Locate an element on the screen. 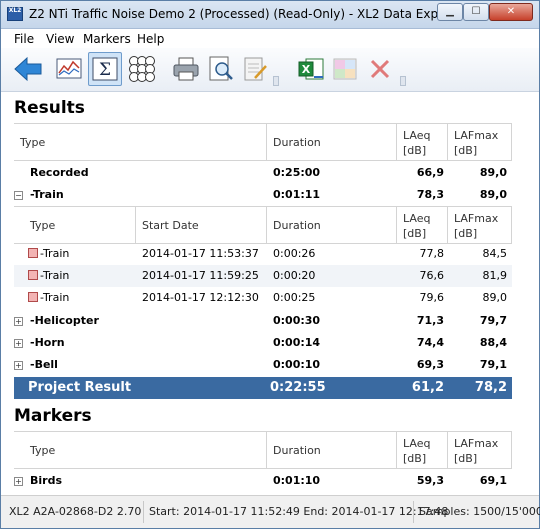  maximize-button: ☐ is located at coordinates (476, 12).